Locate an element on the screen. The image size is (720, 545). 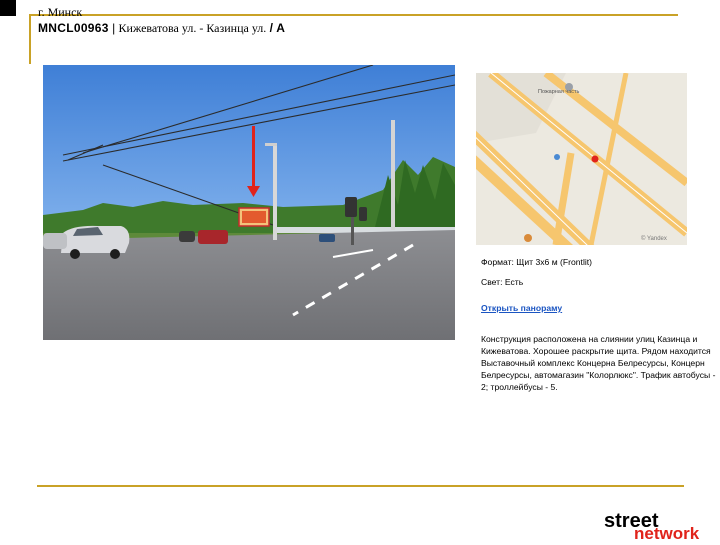
format-text: Формат: Щит 3х6 м (Frontlit) is located at coordinates (537, 262).